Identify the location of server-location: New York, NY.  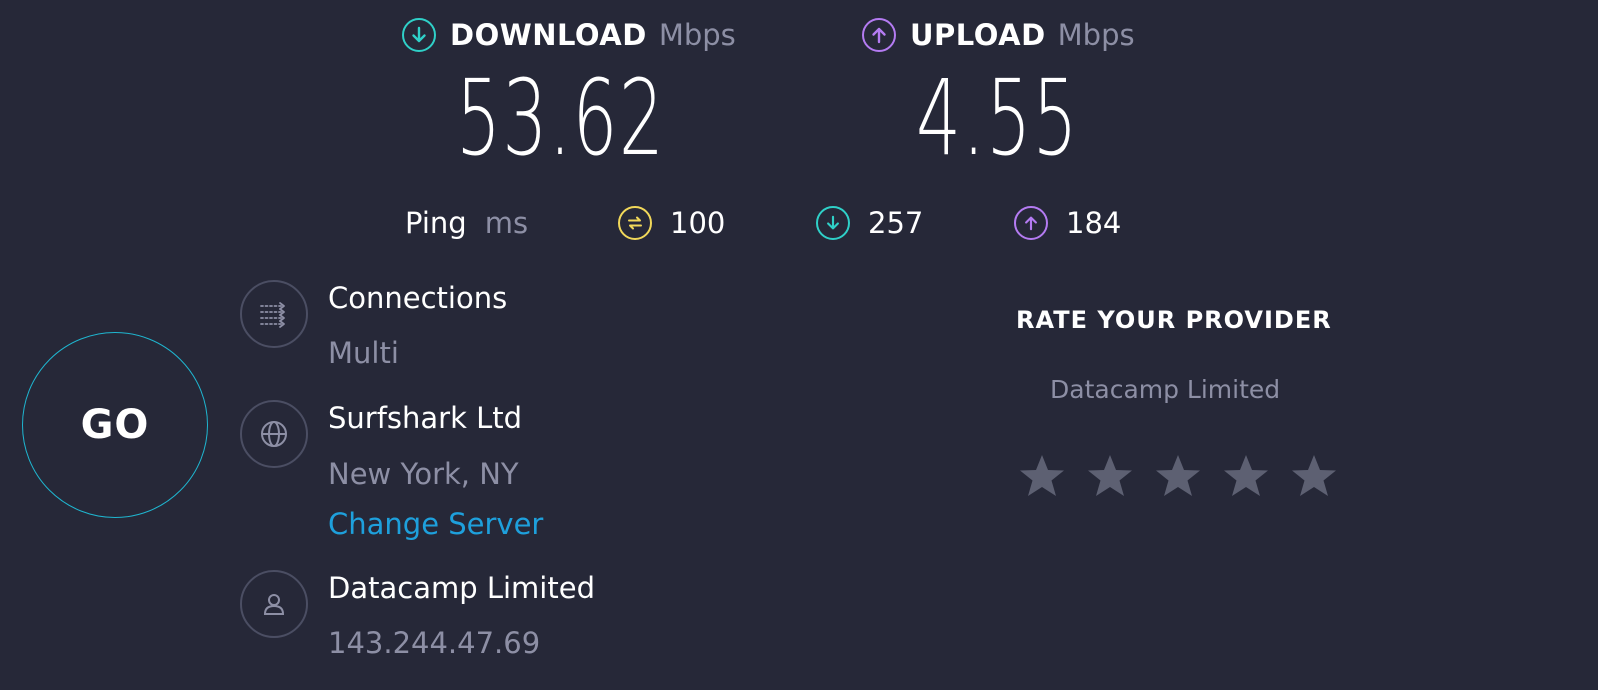
(423, 474).